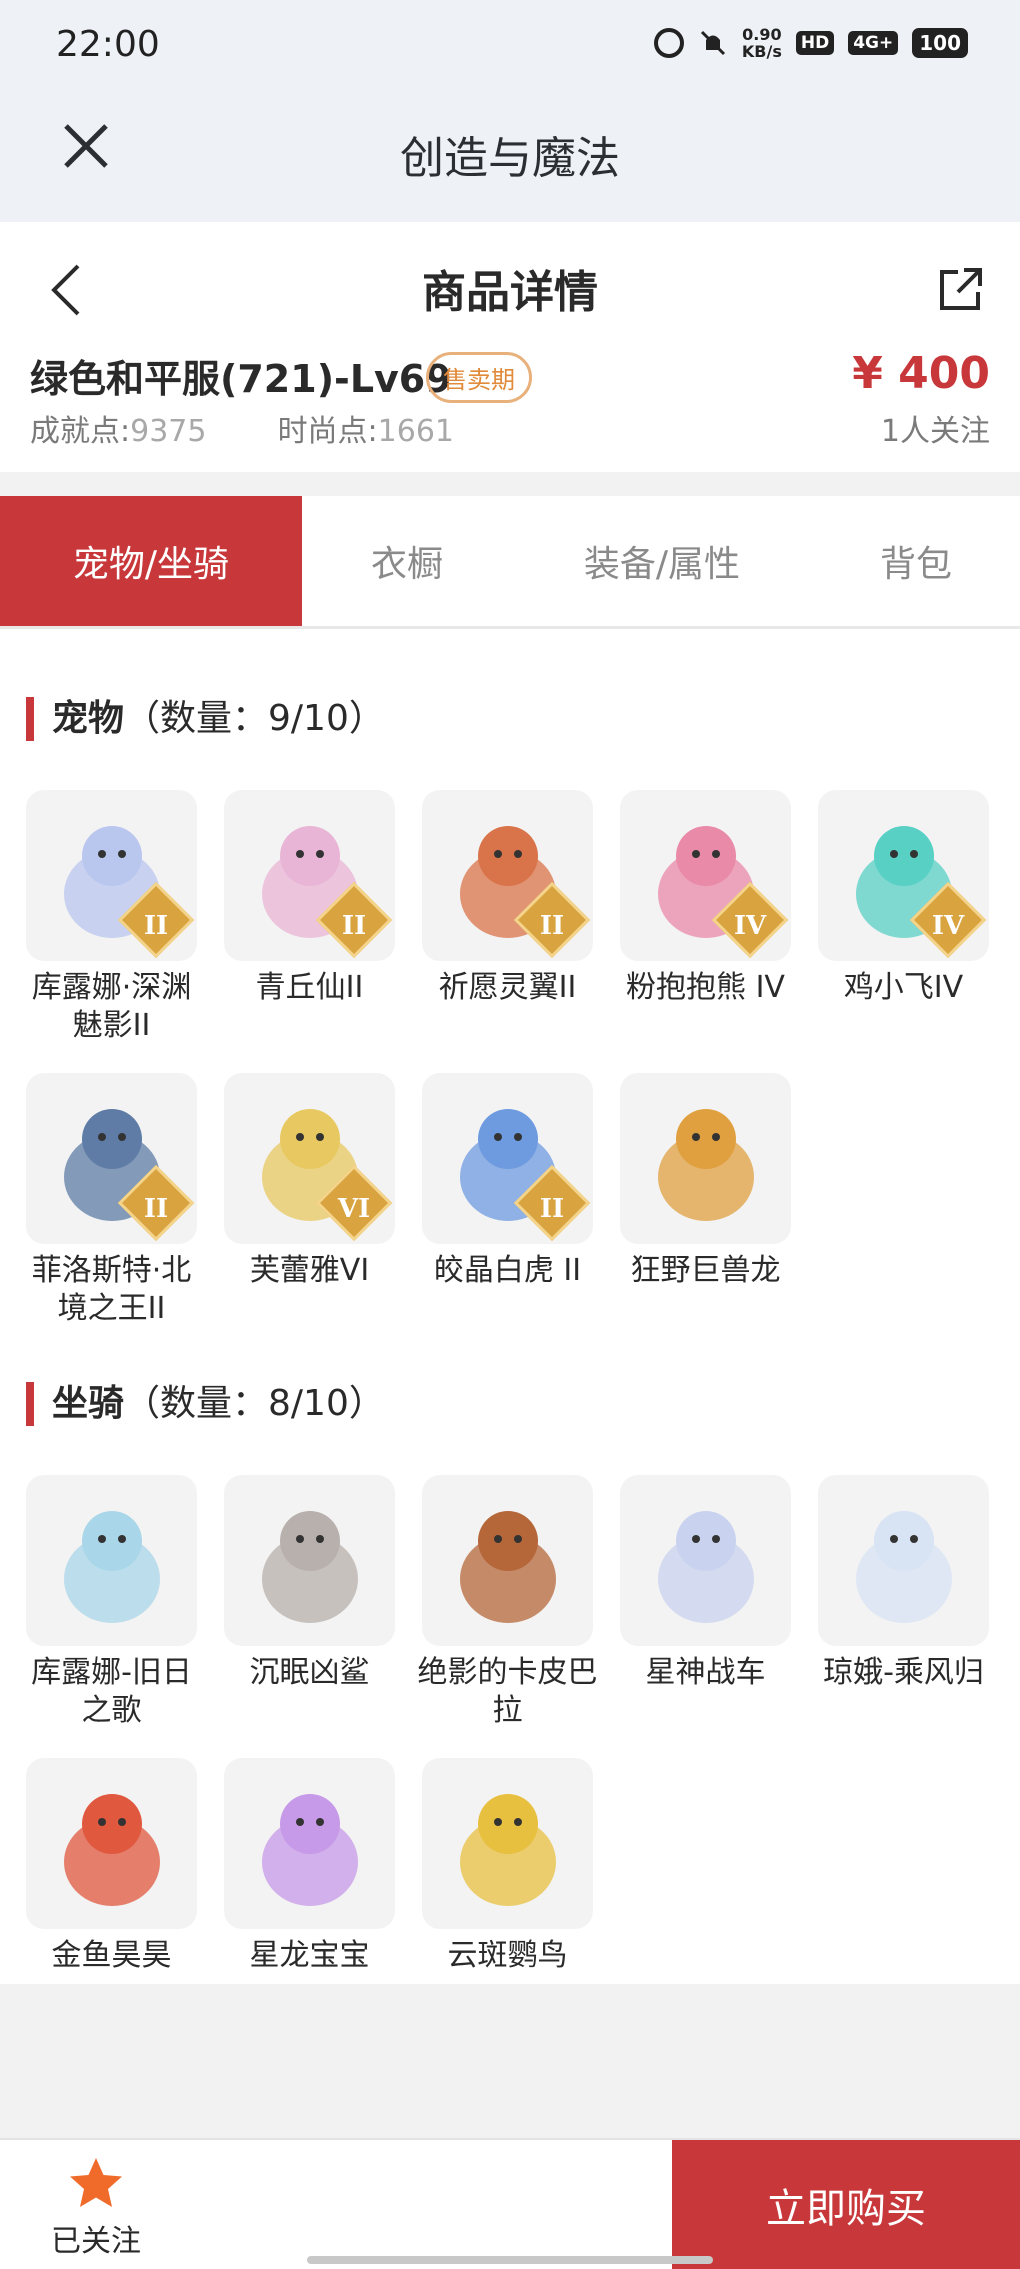 The height and width of the screenshot is (2269, 1020). What do you see at coordinates (916, 561) in the screenshot?
I see `tab-backpack: 背包` at bounding box center [916, 561].